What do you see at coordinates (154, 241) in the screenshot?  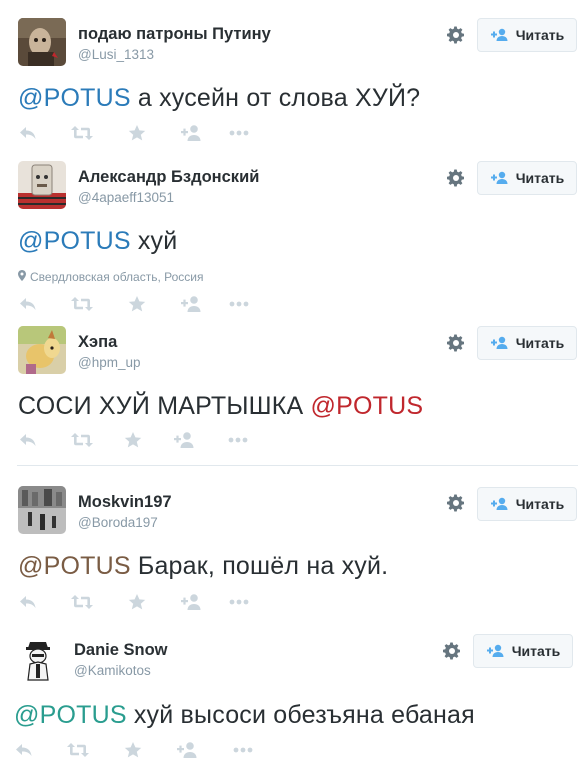 I see `tweet-body: хуй` at bounding box center [154, 241].